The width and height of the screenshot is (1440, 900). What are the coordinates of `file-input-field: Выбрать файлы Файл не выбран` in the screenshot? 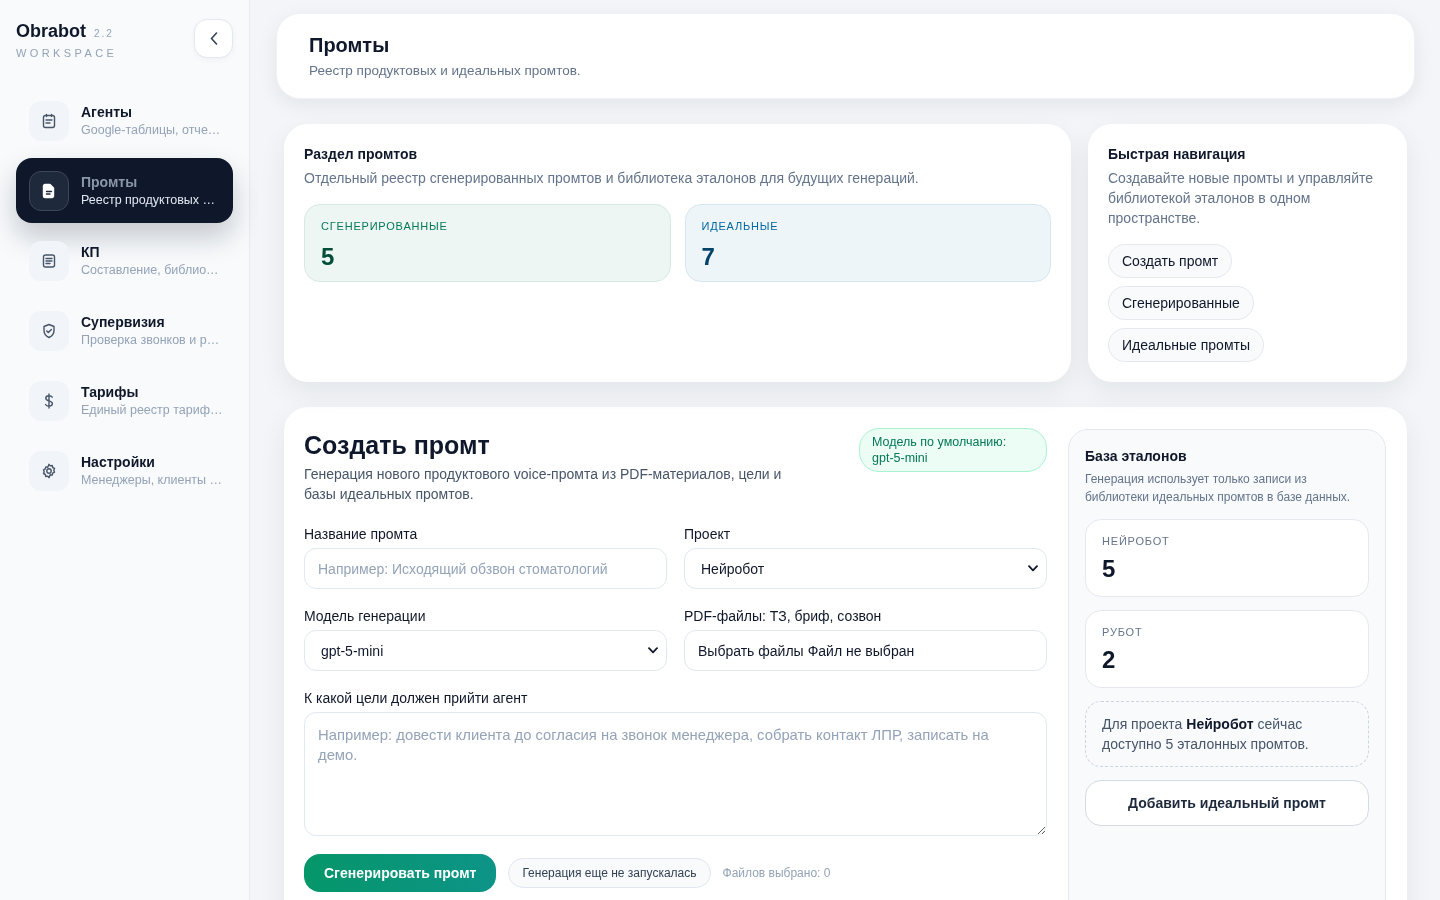 It's located at (865, 650).